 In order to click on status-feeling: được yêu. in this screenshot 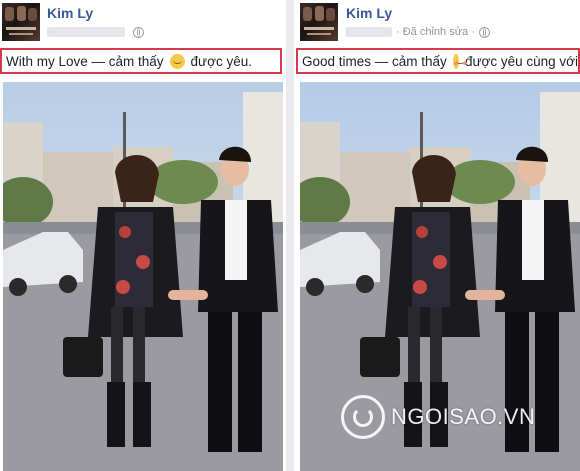, I will do `click(221, 61)`.